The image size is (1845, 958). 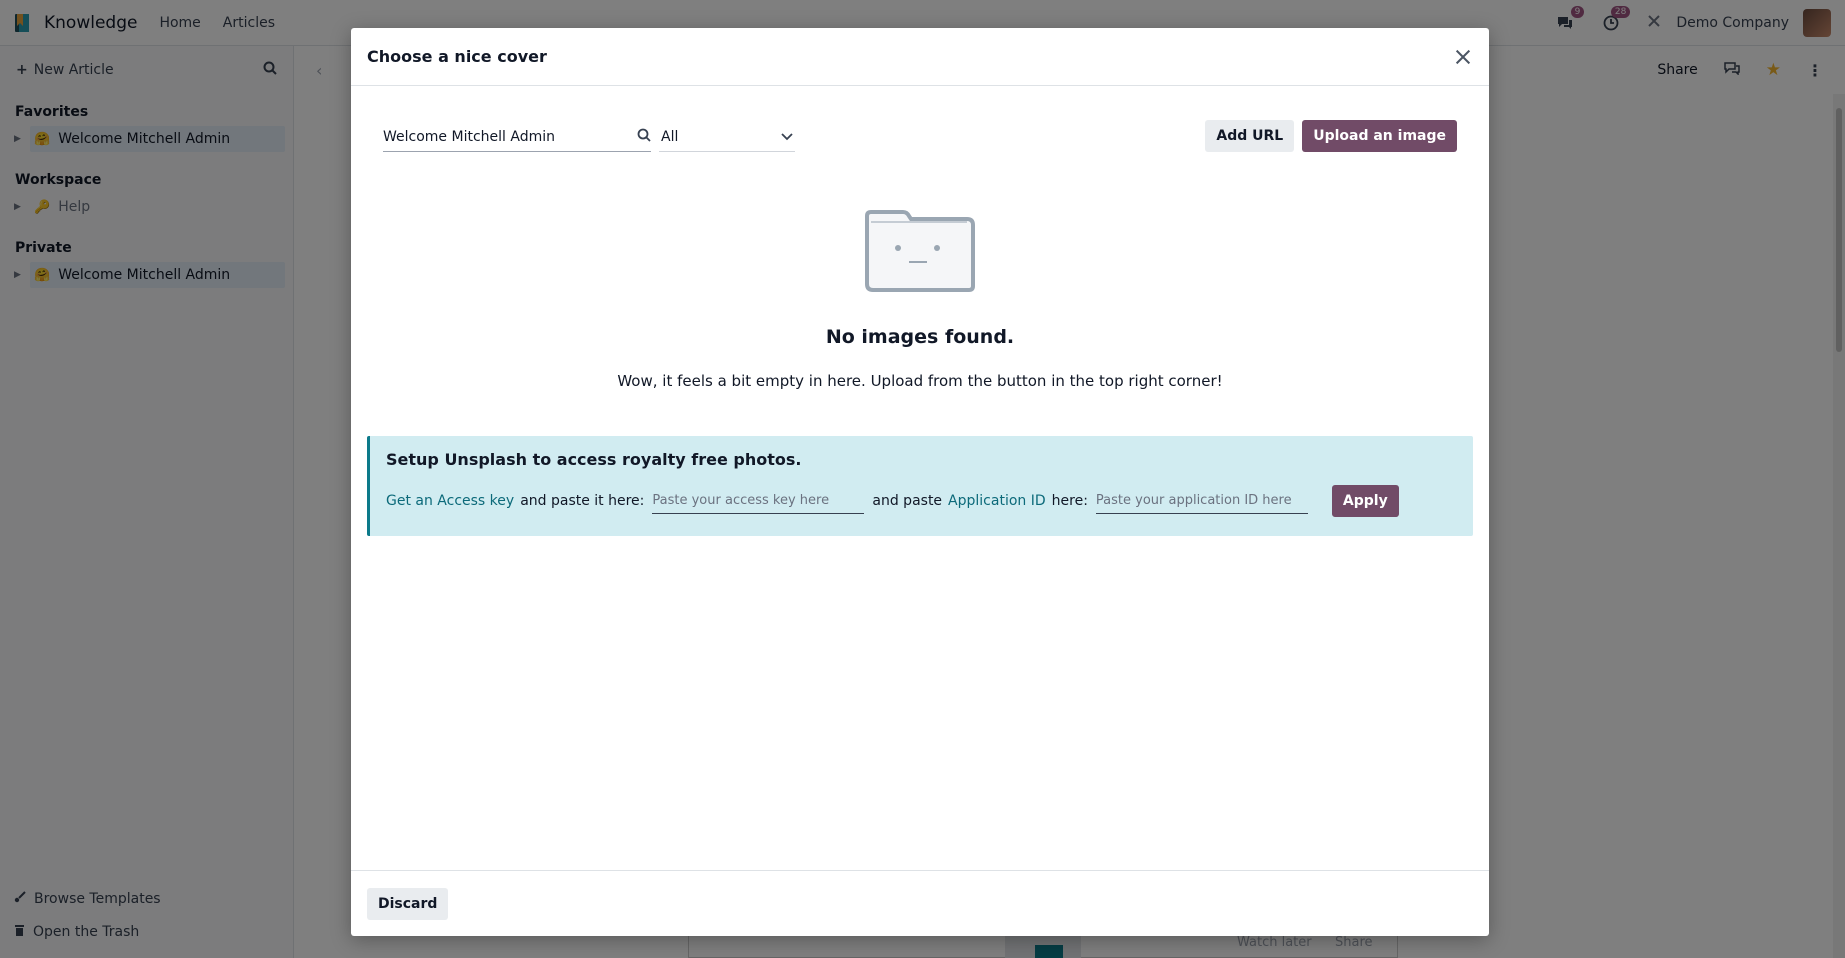 I want to click on here-text: here:, so click(x=1069, y=501).